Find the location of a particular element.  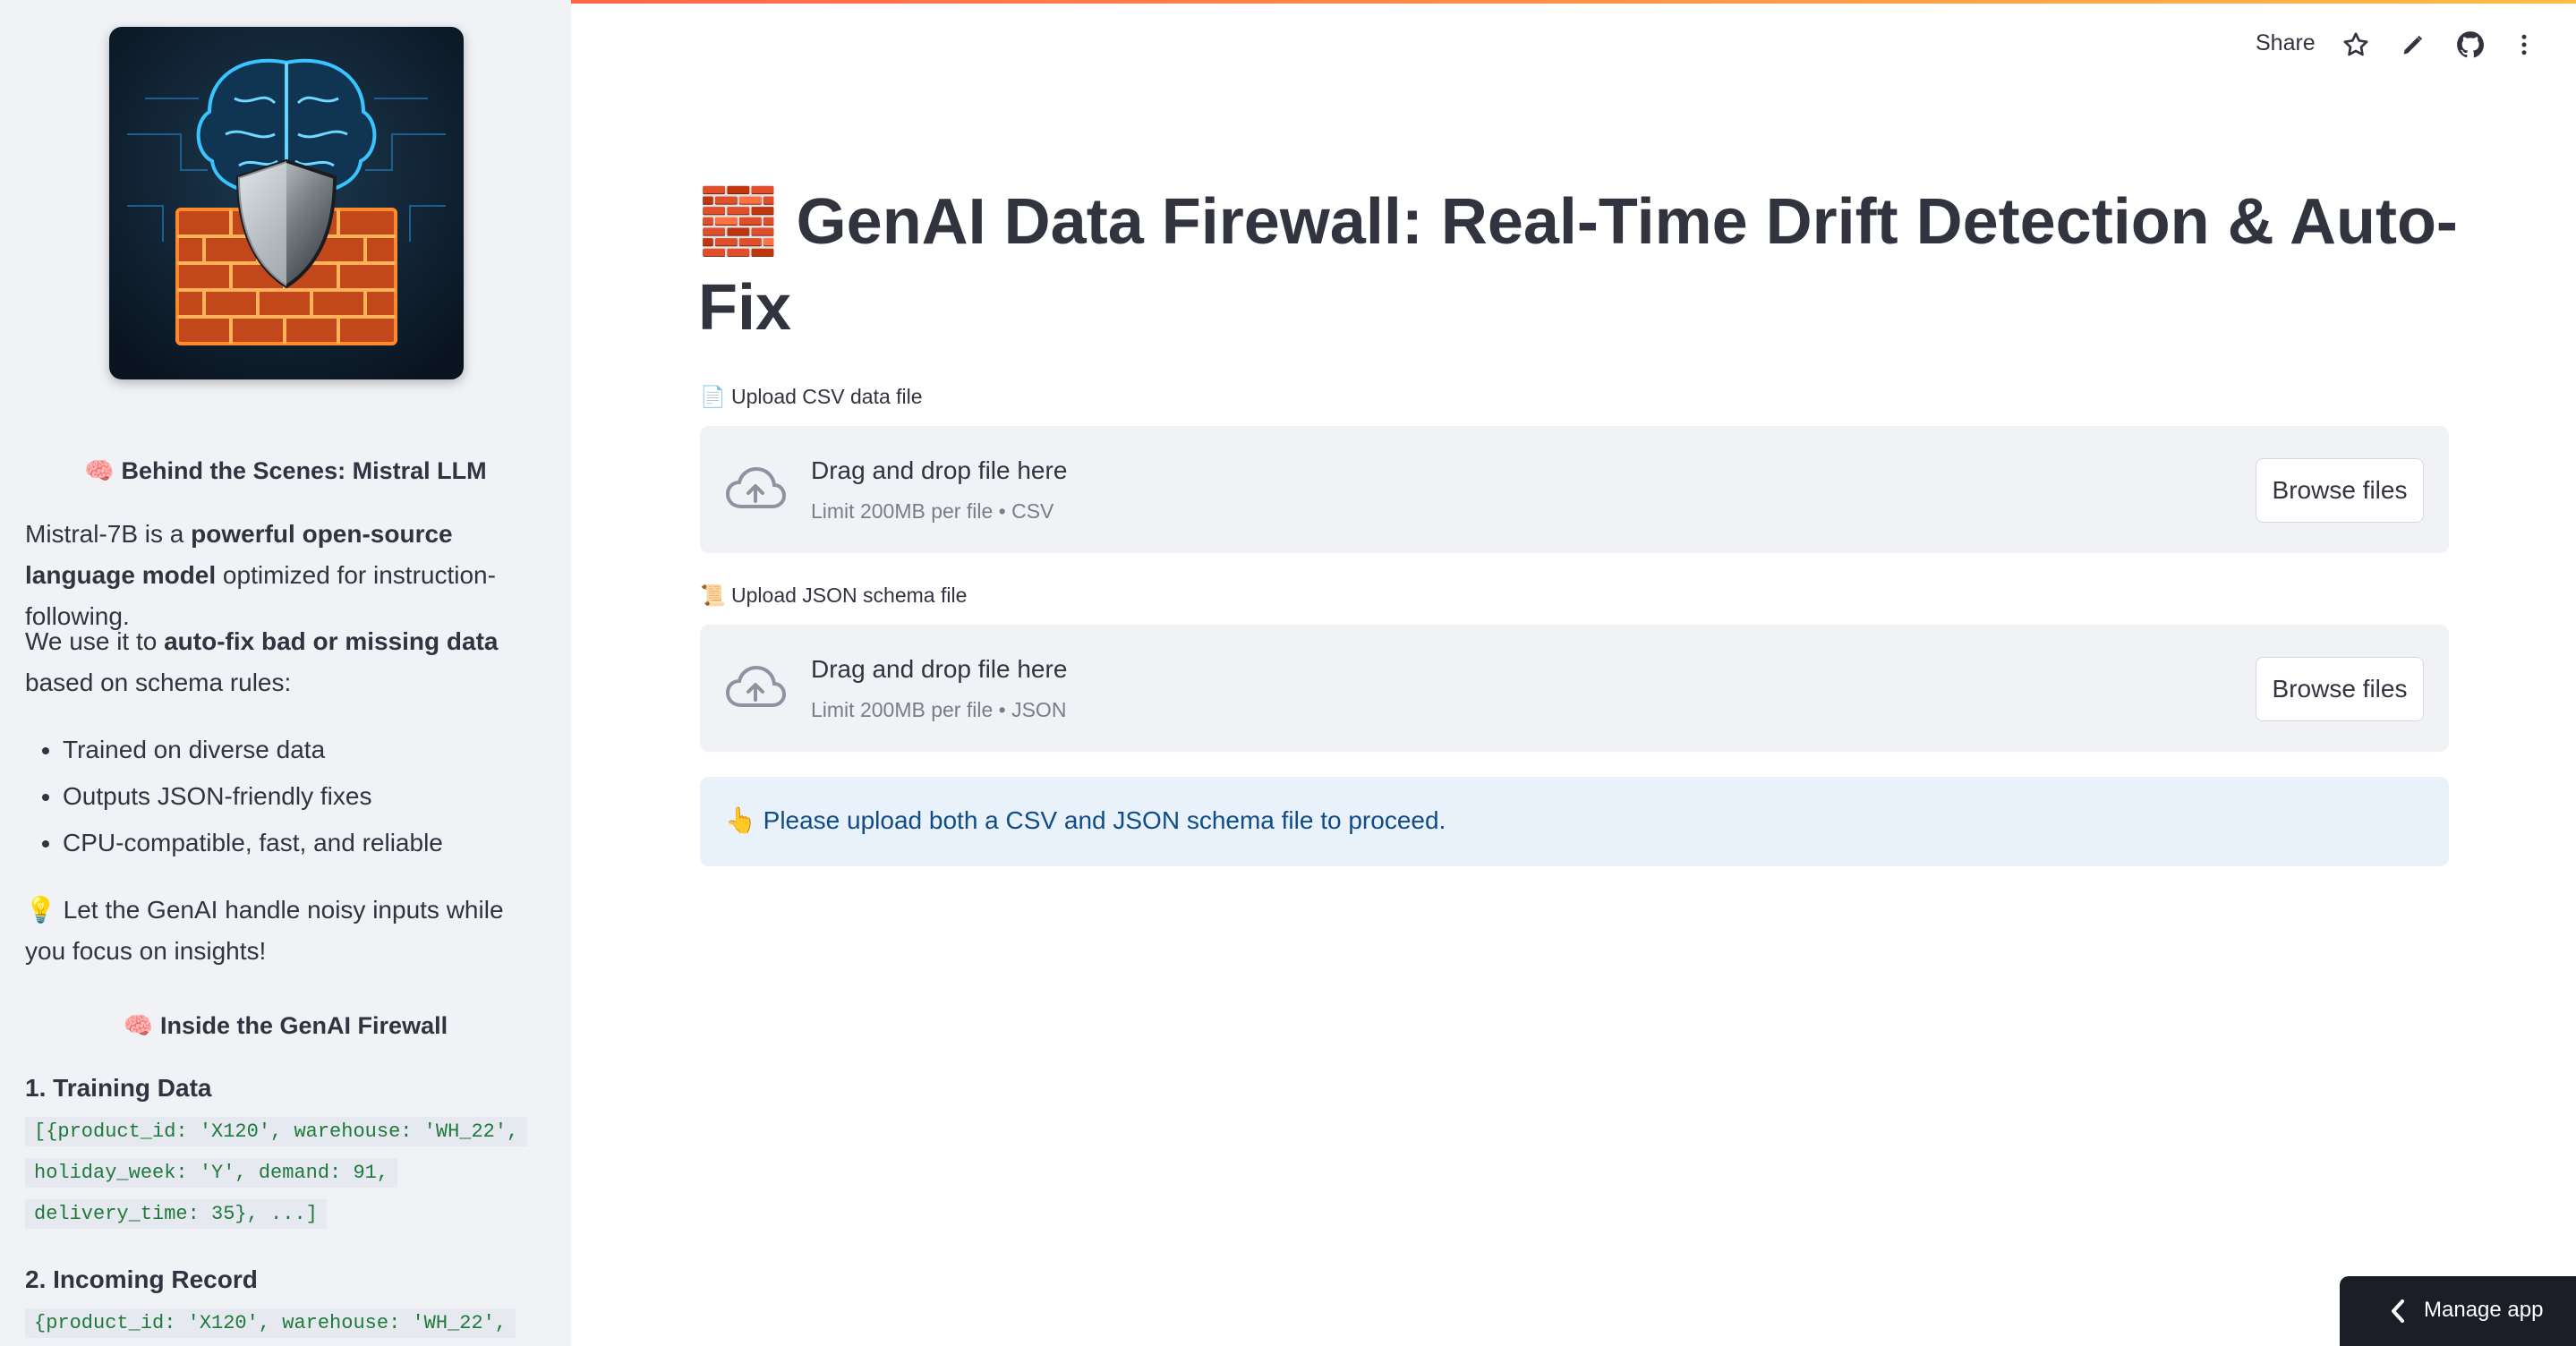

code-line: delivery_time: 35}, ...] is located at coordinates (176, 1214).